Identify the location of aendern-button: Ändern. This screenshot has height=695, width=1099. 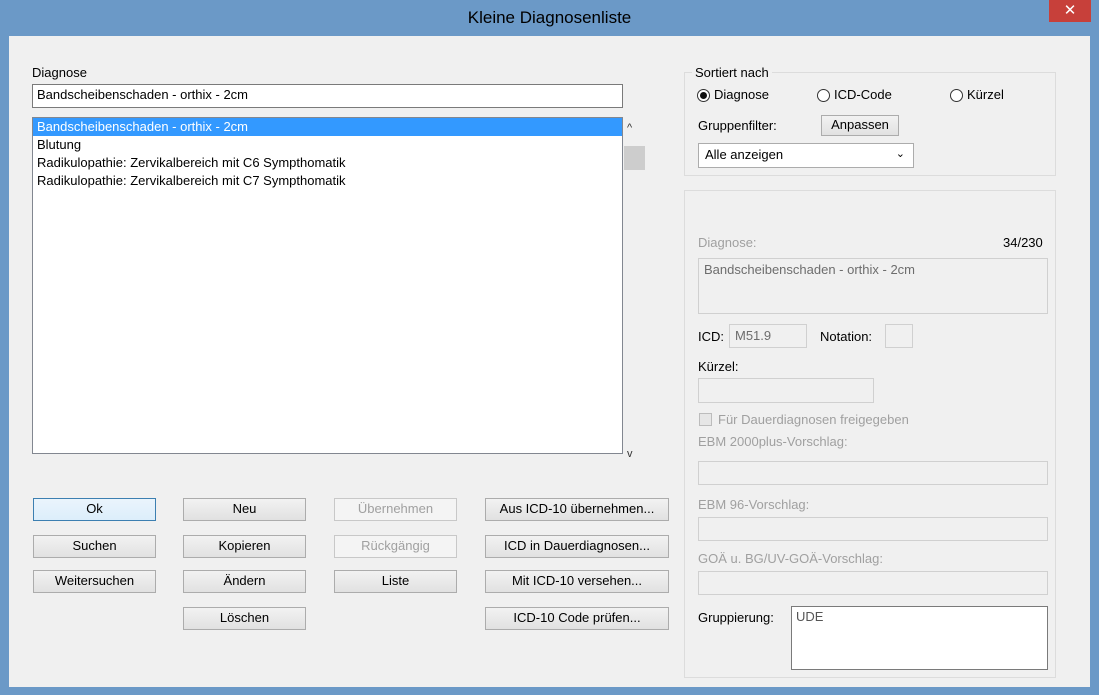
(244, 581).